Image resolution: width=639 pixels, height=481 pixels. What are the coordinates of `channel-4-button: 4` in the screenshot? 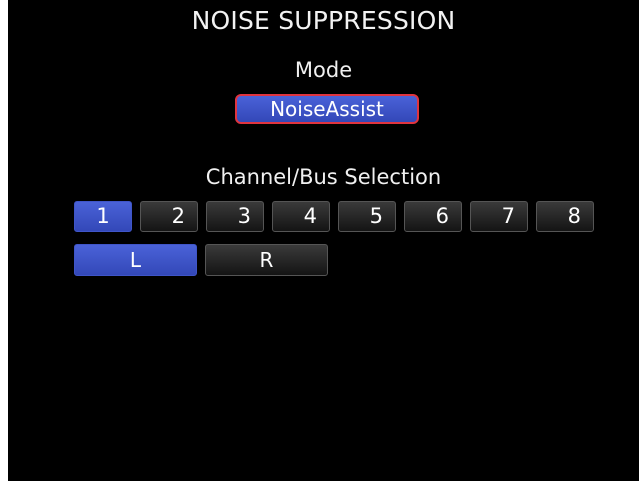 It's located at (301, 216).